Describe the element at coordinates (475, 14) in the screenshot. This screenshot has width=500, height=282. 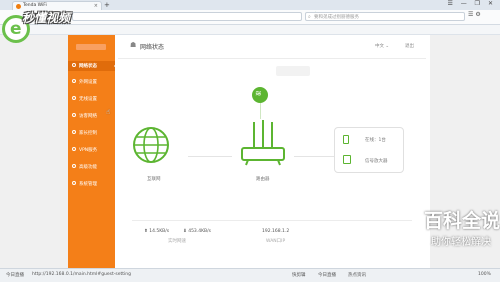
I see `toolbar-extension-icons: ☰⚙` at that location.